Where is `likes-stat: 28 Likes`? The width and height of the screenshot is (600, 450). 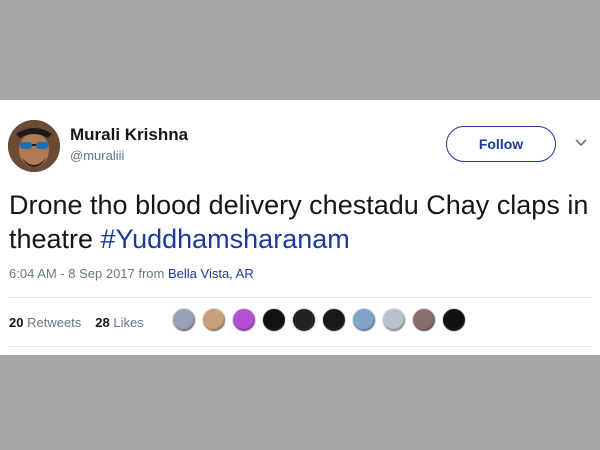
likes-stat: 28 Likes is located at coordinates (119, 322).